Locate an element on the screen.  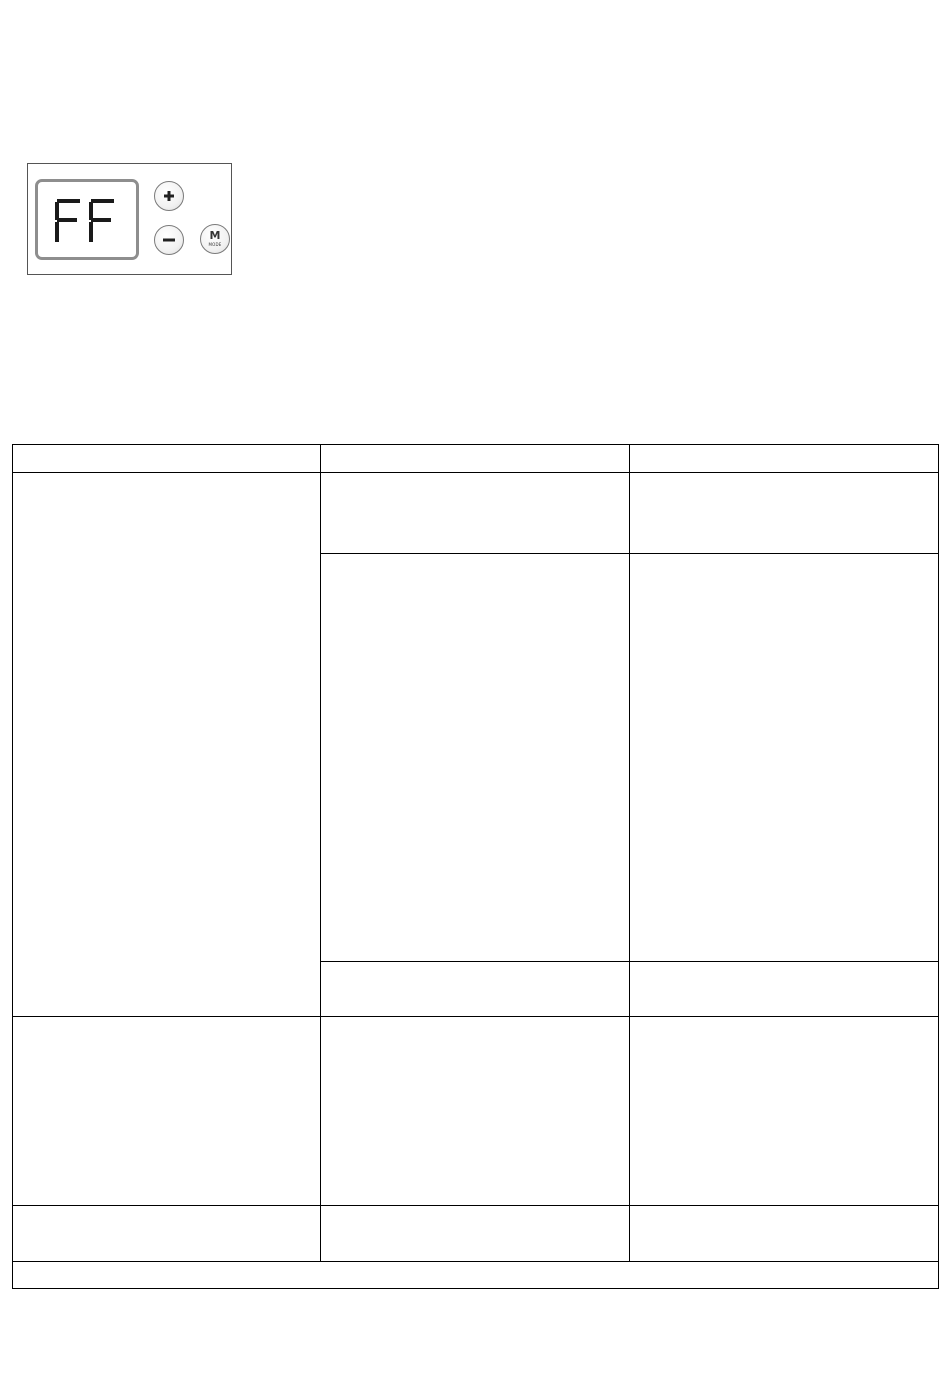
digit-1-lower-left is located at coordinates (57, 232).